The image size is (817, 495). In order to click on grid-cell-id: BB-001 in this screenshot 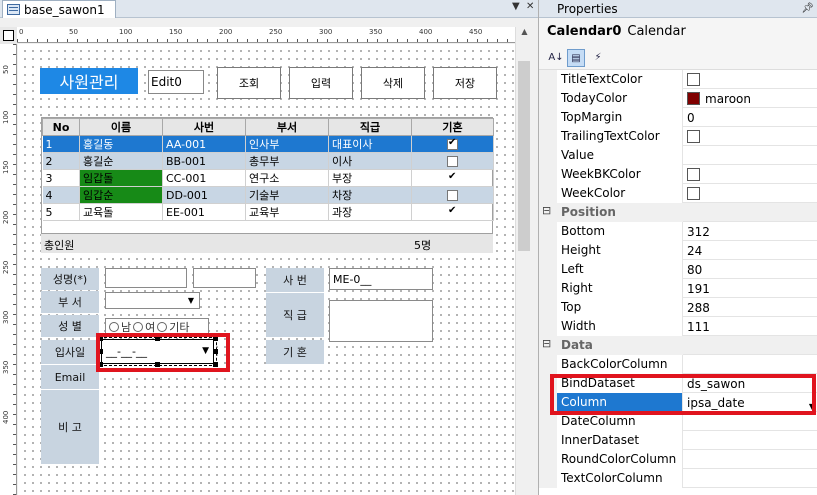, I will do `click(204, 161)`.